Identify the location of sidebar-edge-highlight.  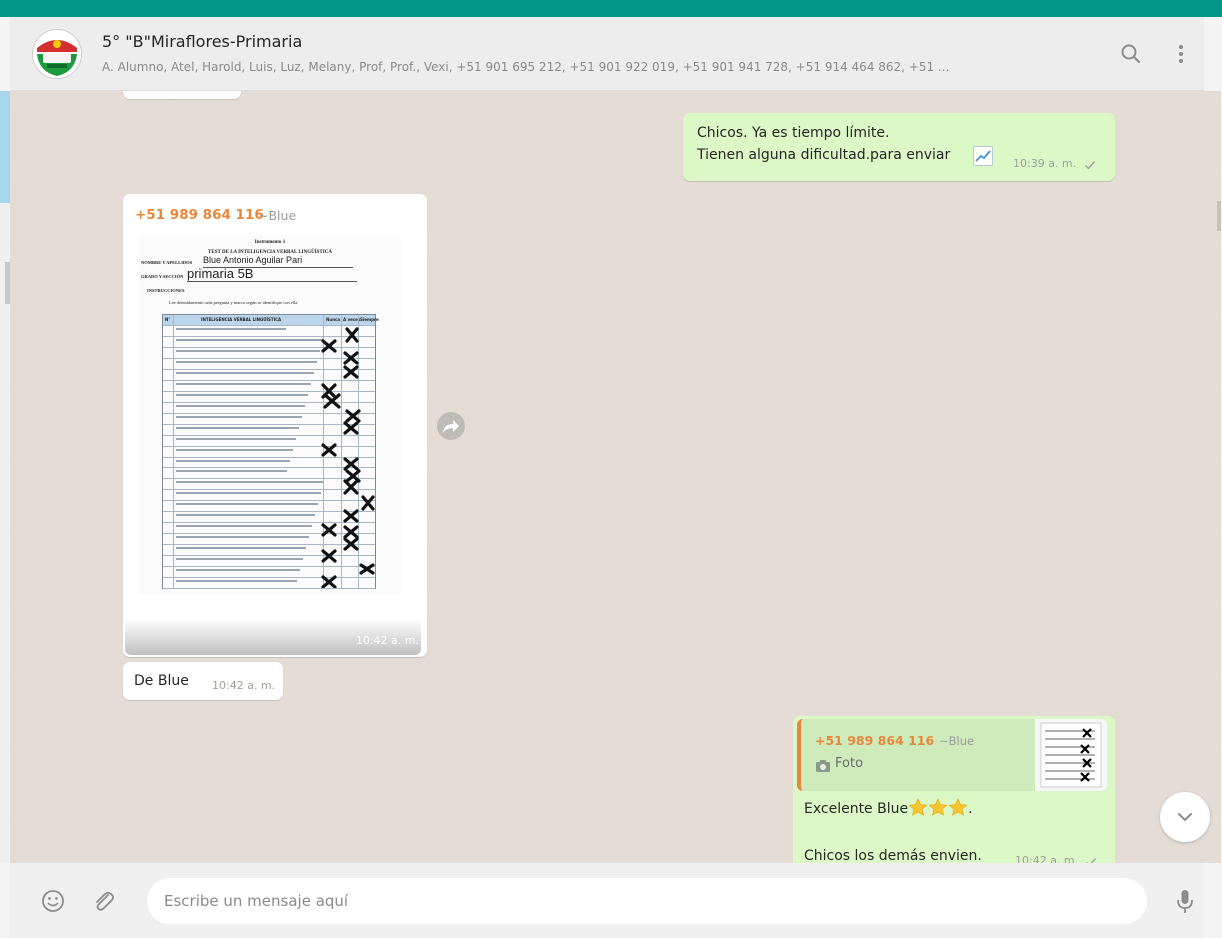
(5, 147).